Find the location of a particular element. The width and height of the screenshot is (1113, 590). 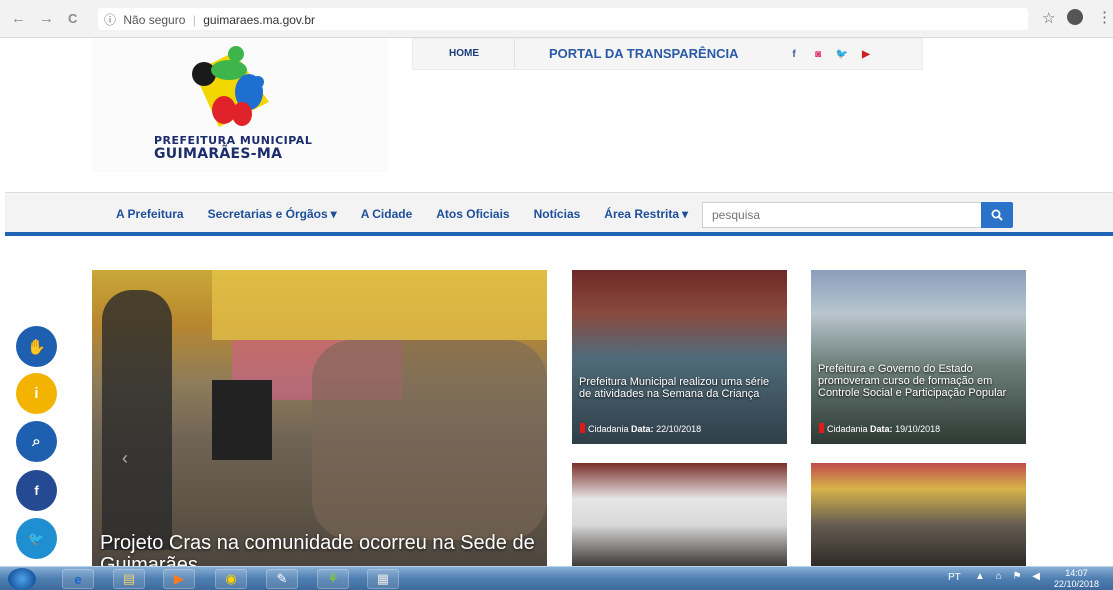

clock: 14:07 22/10/2018 is located at coordinates (1076, 579).